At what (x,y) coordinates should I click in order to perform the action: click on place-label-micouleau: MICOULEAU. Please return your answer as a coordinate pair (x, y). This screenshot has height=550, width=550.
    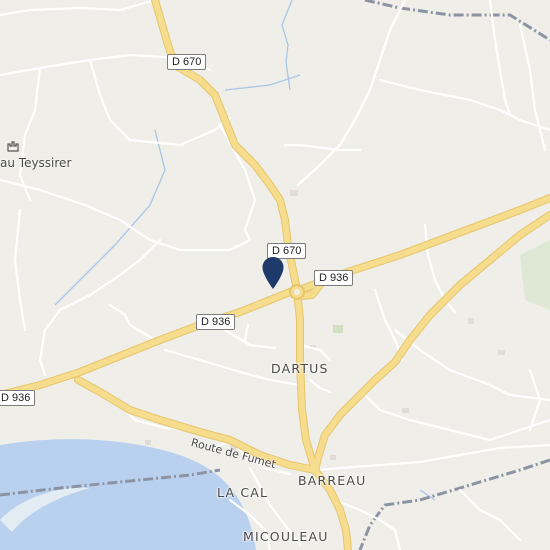
    Looking at the image, I should click on (286, 536).